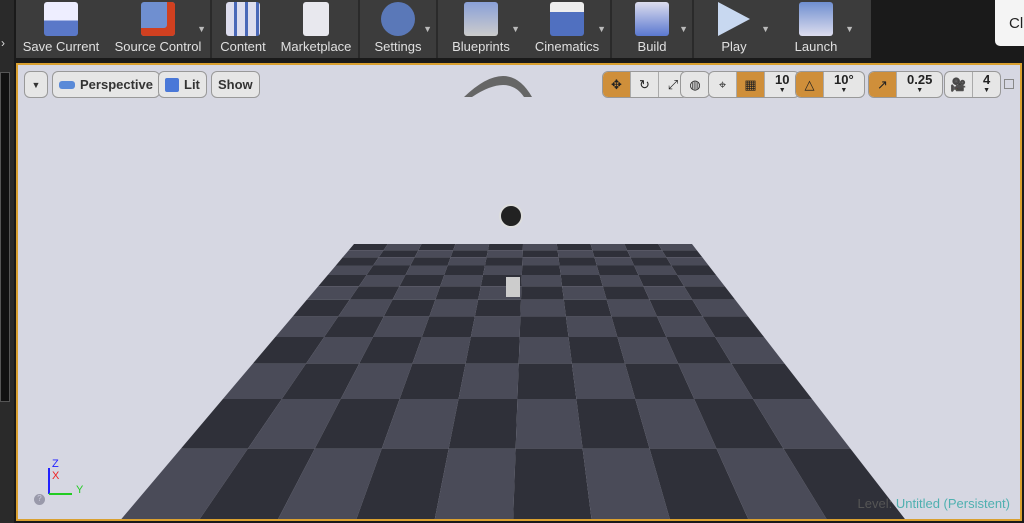  I want to click on content-icon, so click(243, 19).